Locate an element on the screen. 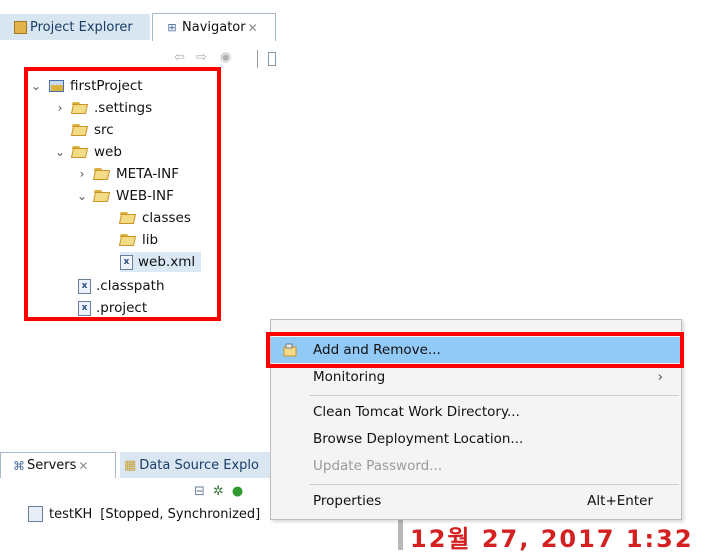 Image resolution: width=701 pixels, height=554 pixels. tree-item-settings: › .settings is located at coordinates (103, 108).